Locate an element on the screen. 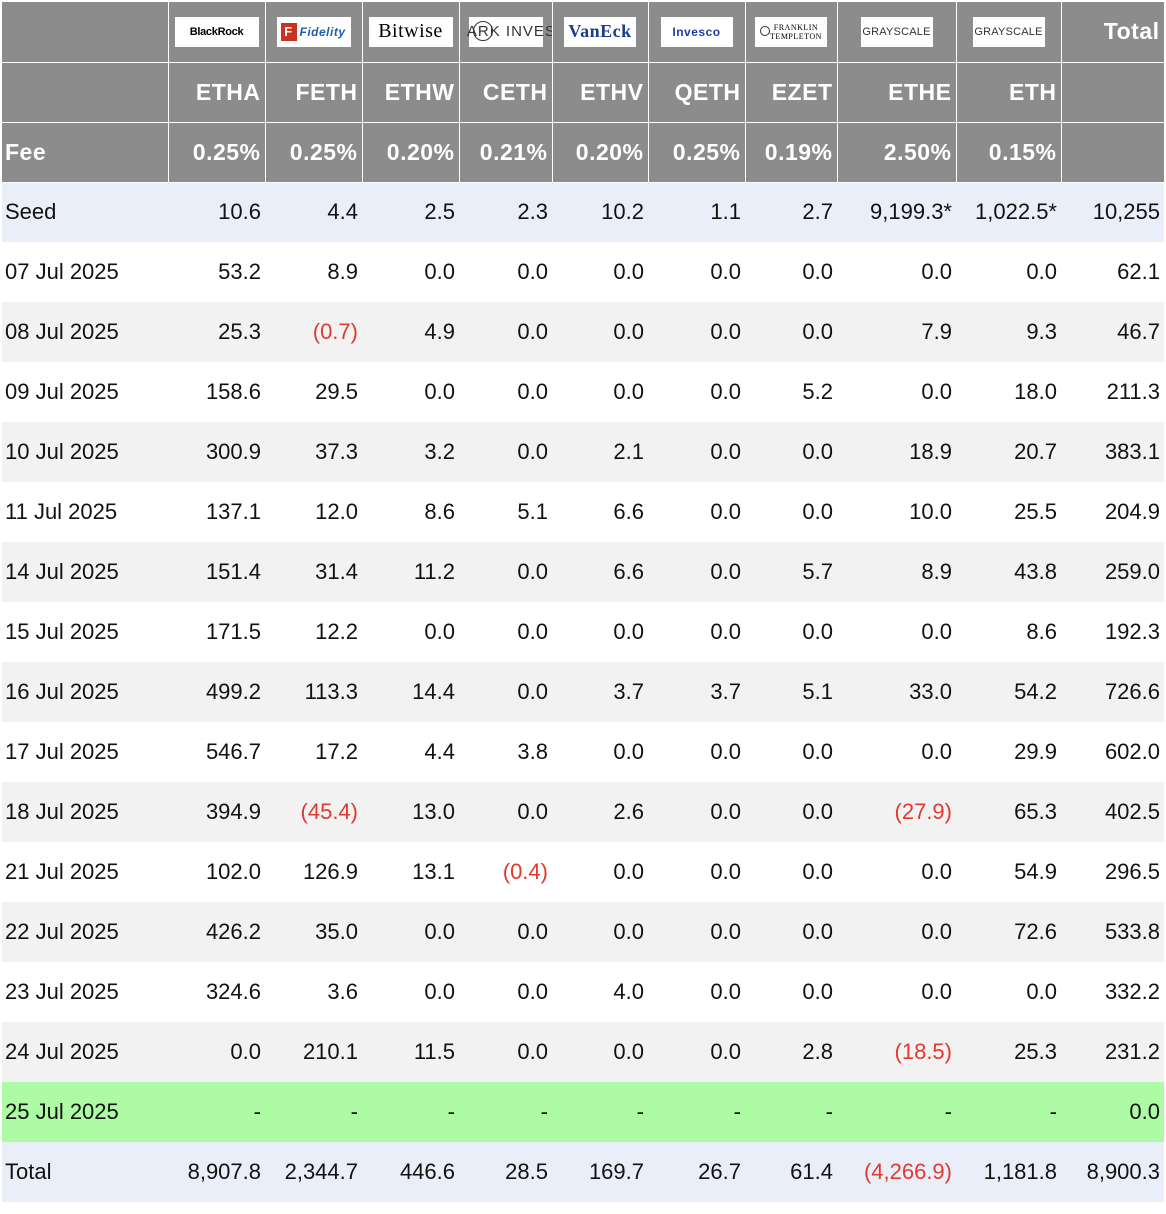 The image size is (1166, 1214). flow-cell: 37.3 is located at coordinates (313, 452).